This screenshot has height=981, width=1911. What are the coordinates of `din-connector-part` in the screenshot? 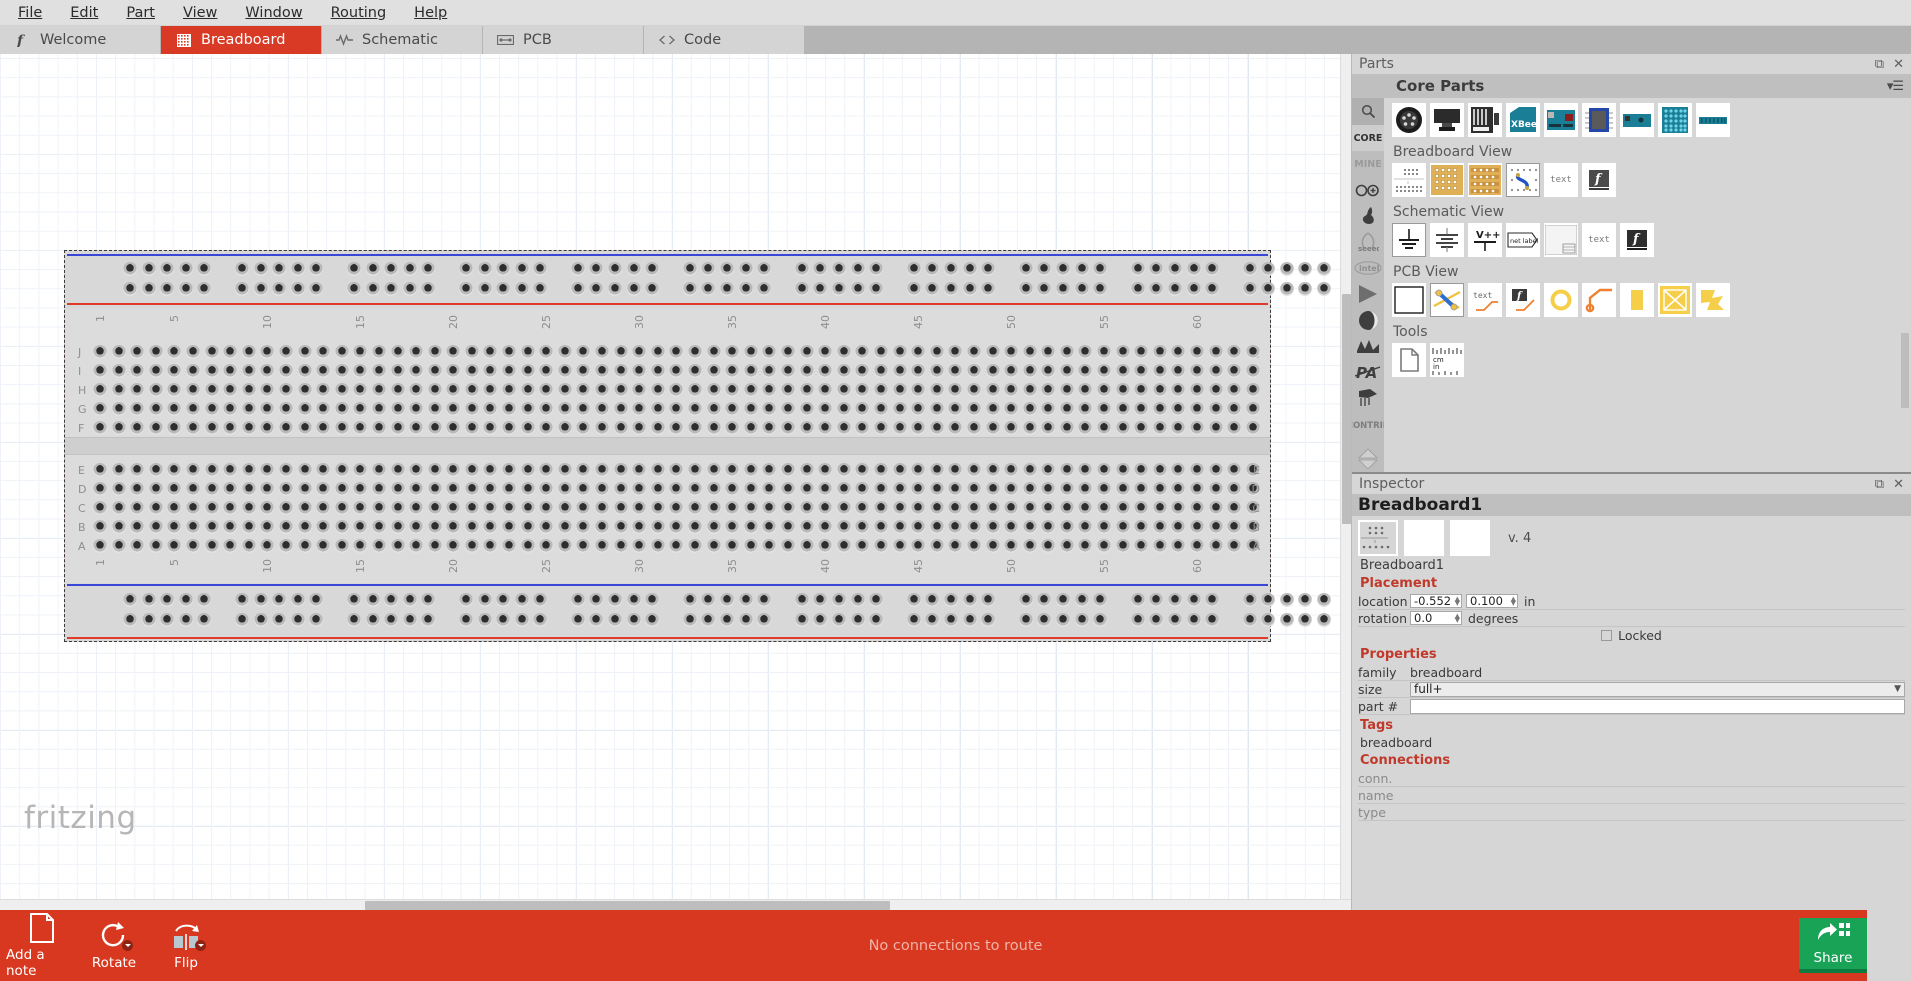 It's located at (1409, 120).